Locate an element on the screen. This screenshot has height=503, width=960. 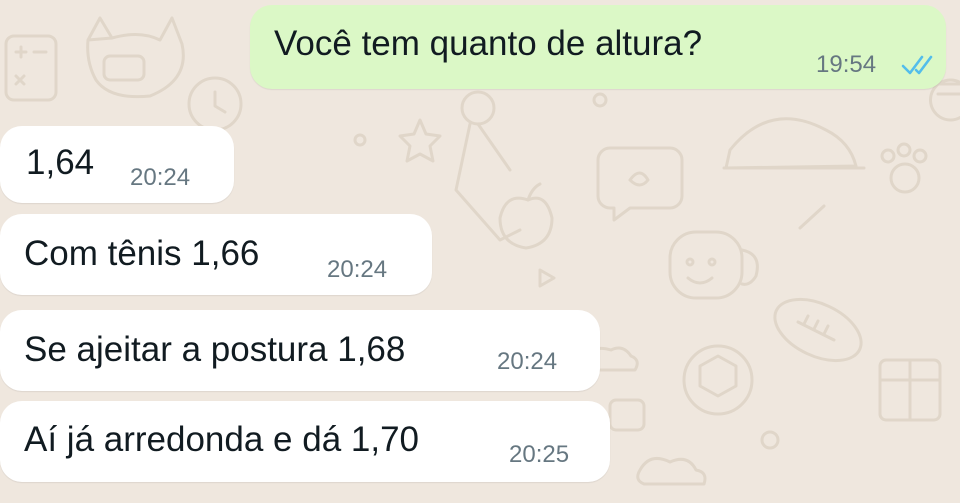
incoming-message-bubble: 1,64 20:24 is located at coordinates (117, 164).